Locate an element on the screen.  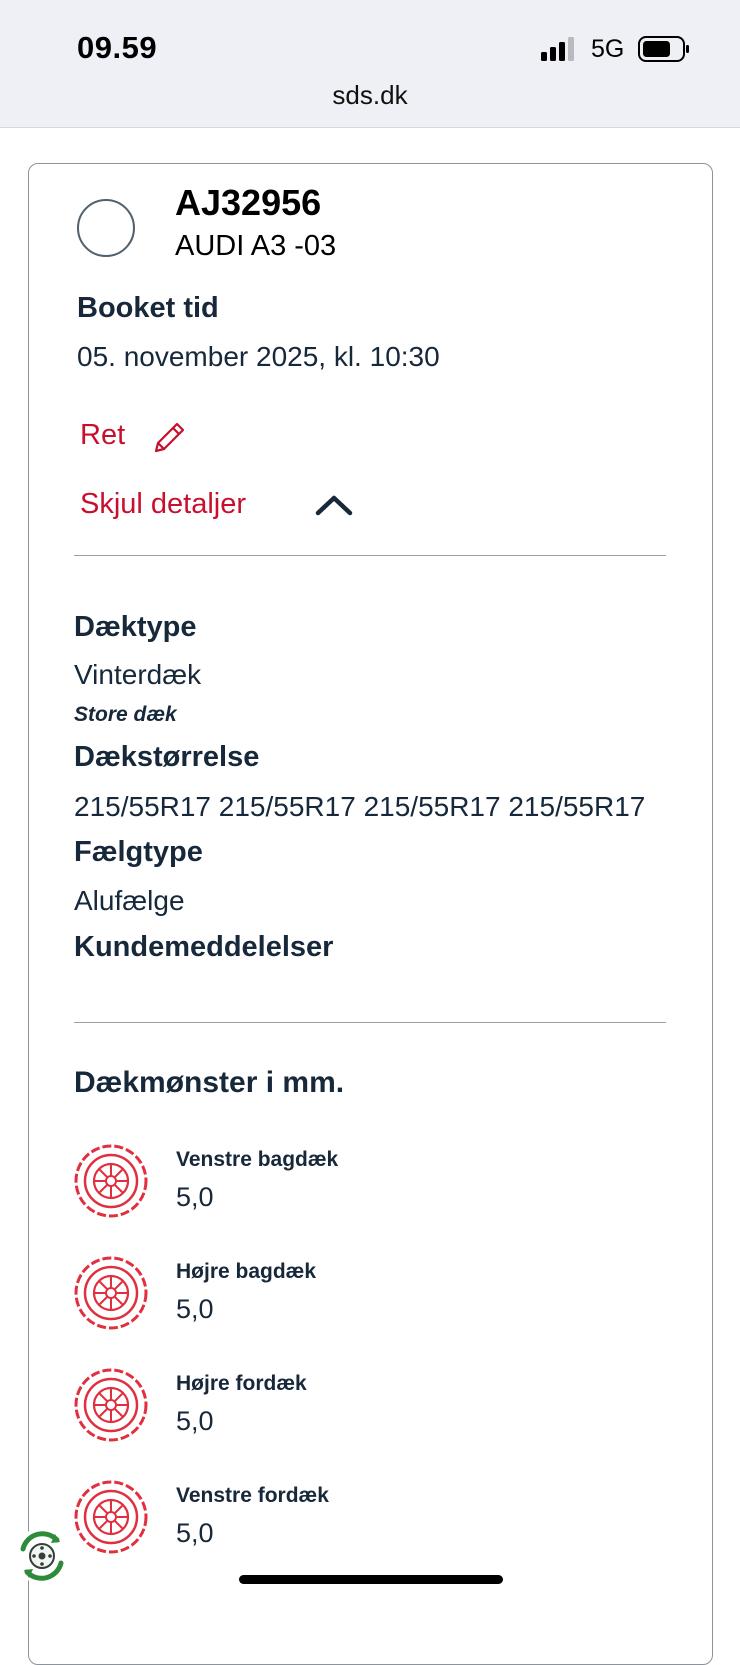
booked-time-label: Booket tid is located at coordinates (148, 308).